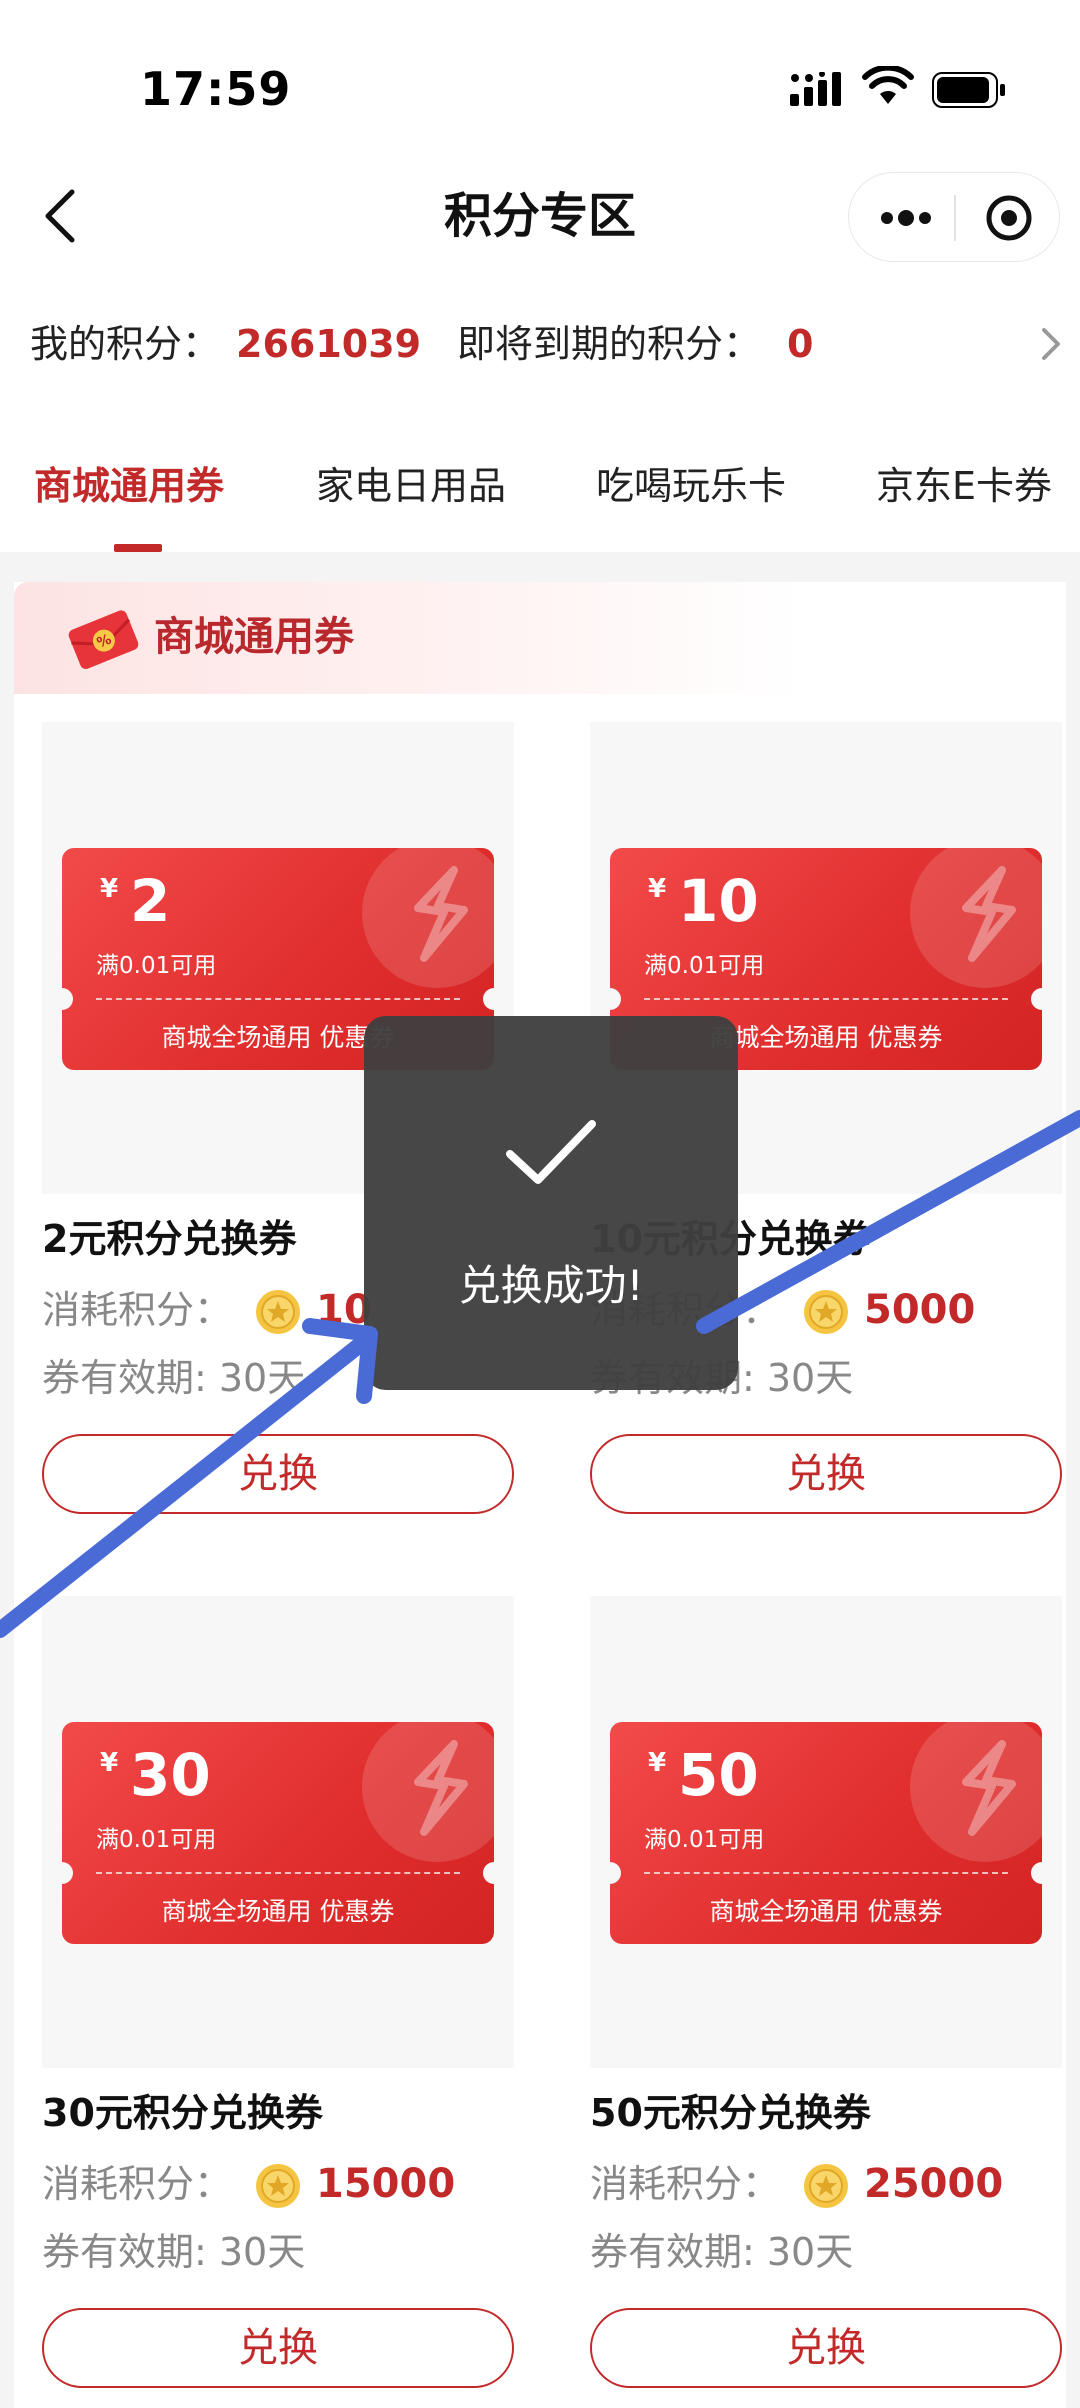 The width and height of the screenshot is (1080, 2408). Describe the element at coordinates (182, 2113) in the screenshot. I see `coupon-name: 30元积分兑换券` at that location.